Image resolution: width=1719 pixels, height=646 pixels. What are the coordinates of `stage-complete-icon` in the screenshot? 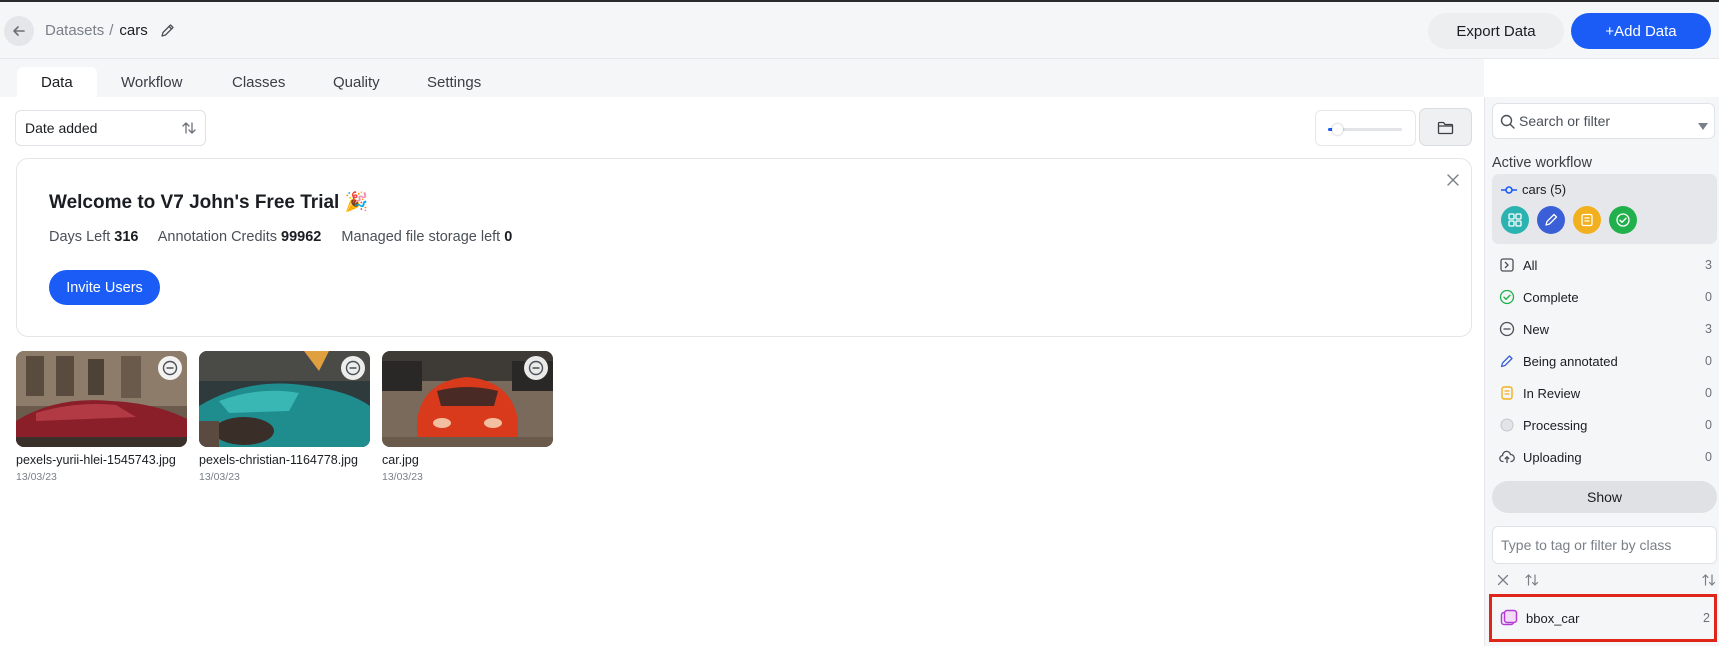 It's located at (1623, 220).